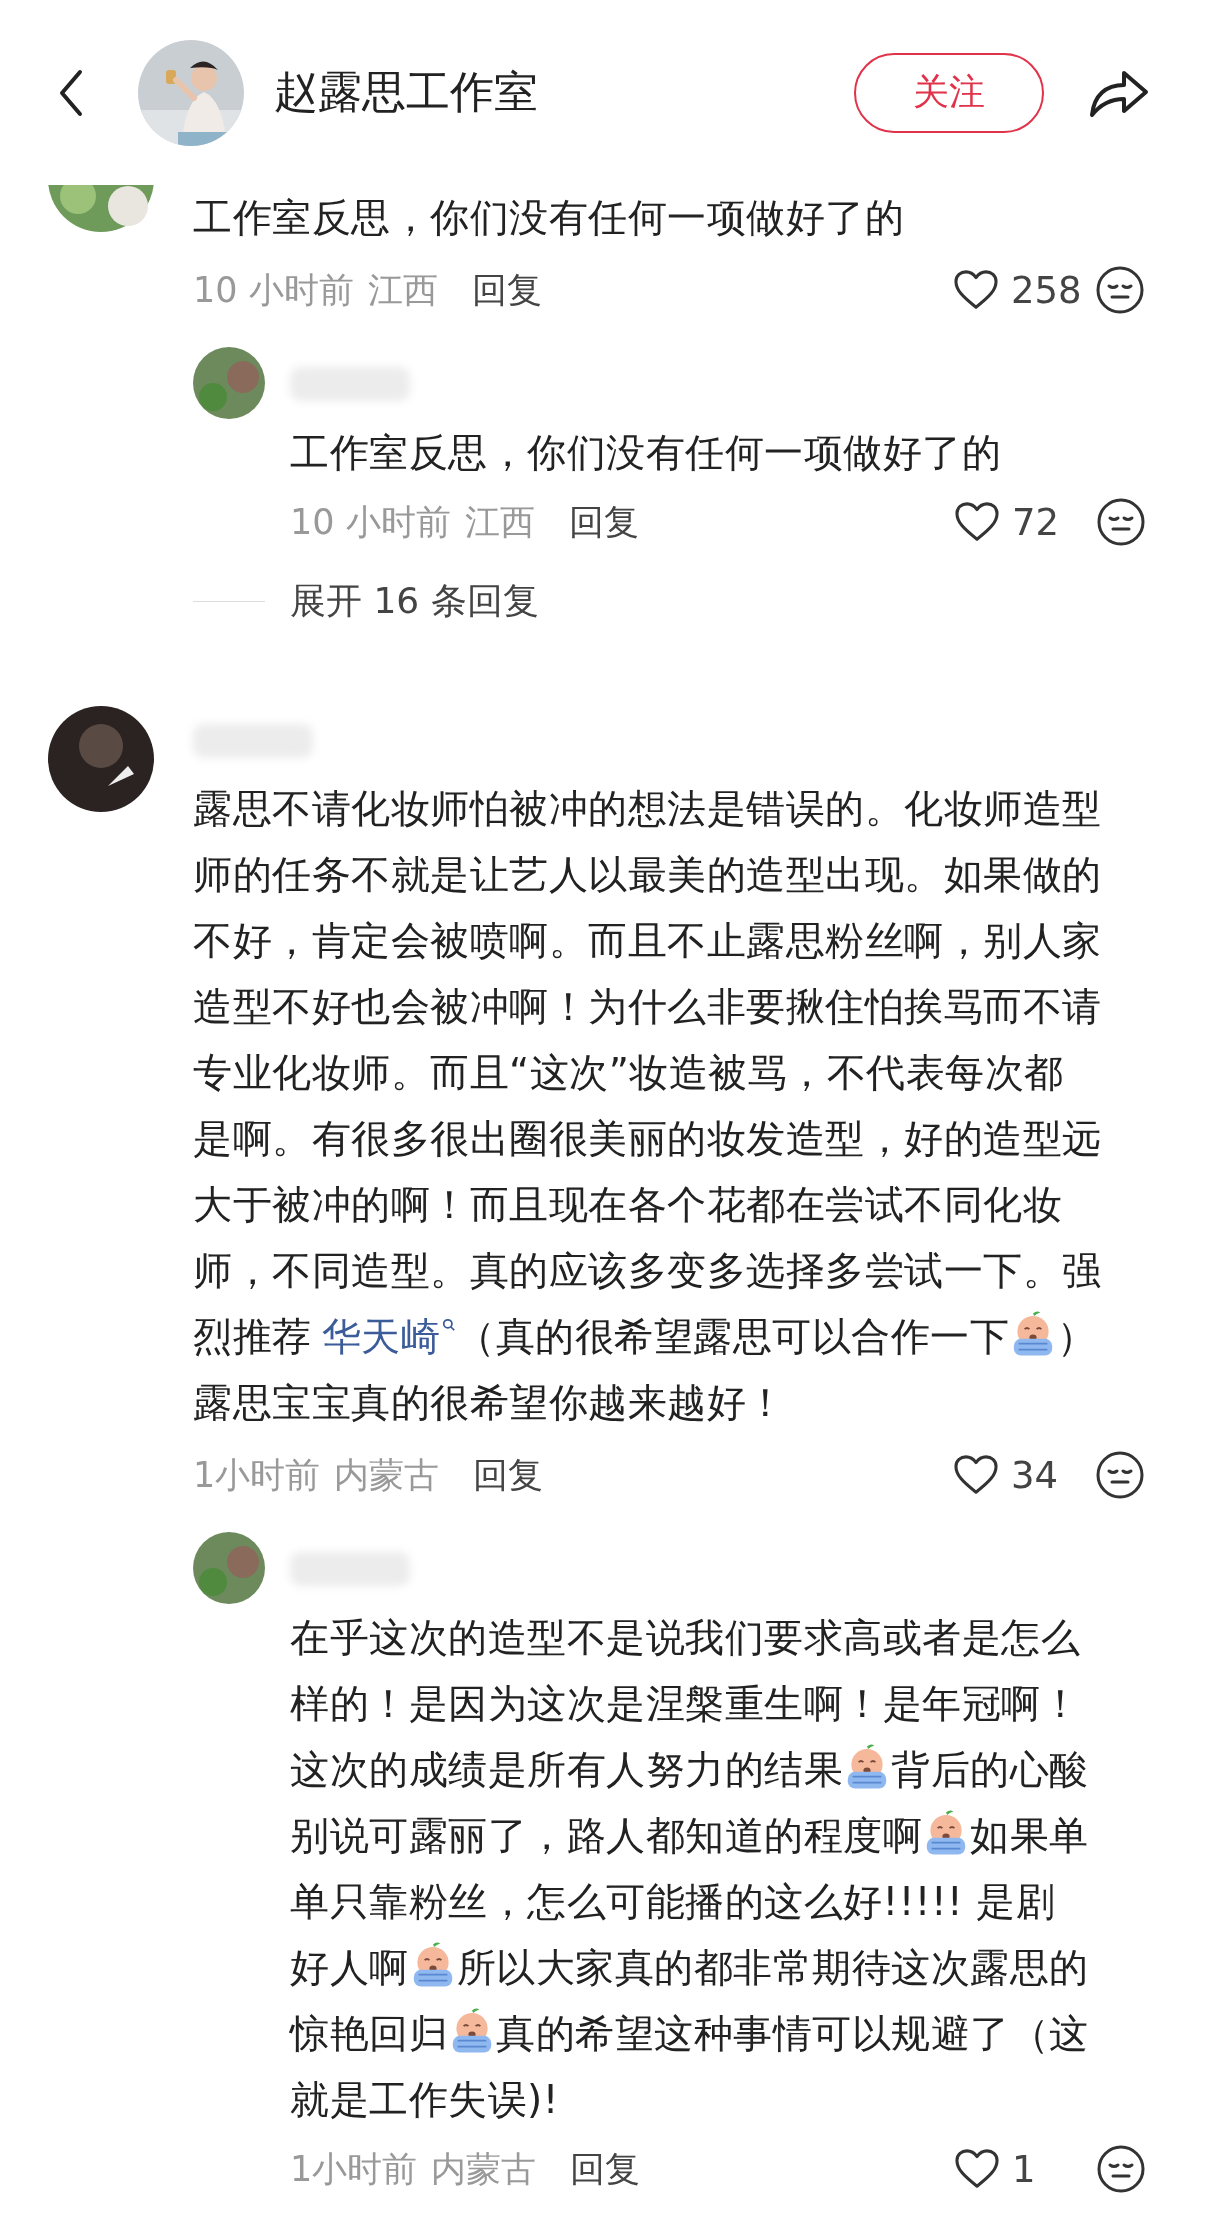 Image resolution: width=1206 pixels, height=2227 pixels. Describe the element at coordinates (990, 1769) in the screenshot. I see `comment-text: 背后的心酸` at that location.